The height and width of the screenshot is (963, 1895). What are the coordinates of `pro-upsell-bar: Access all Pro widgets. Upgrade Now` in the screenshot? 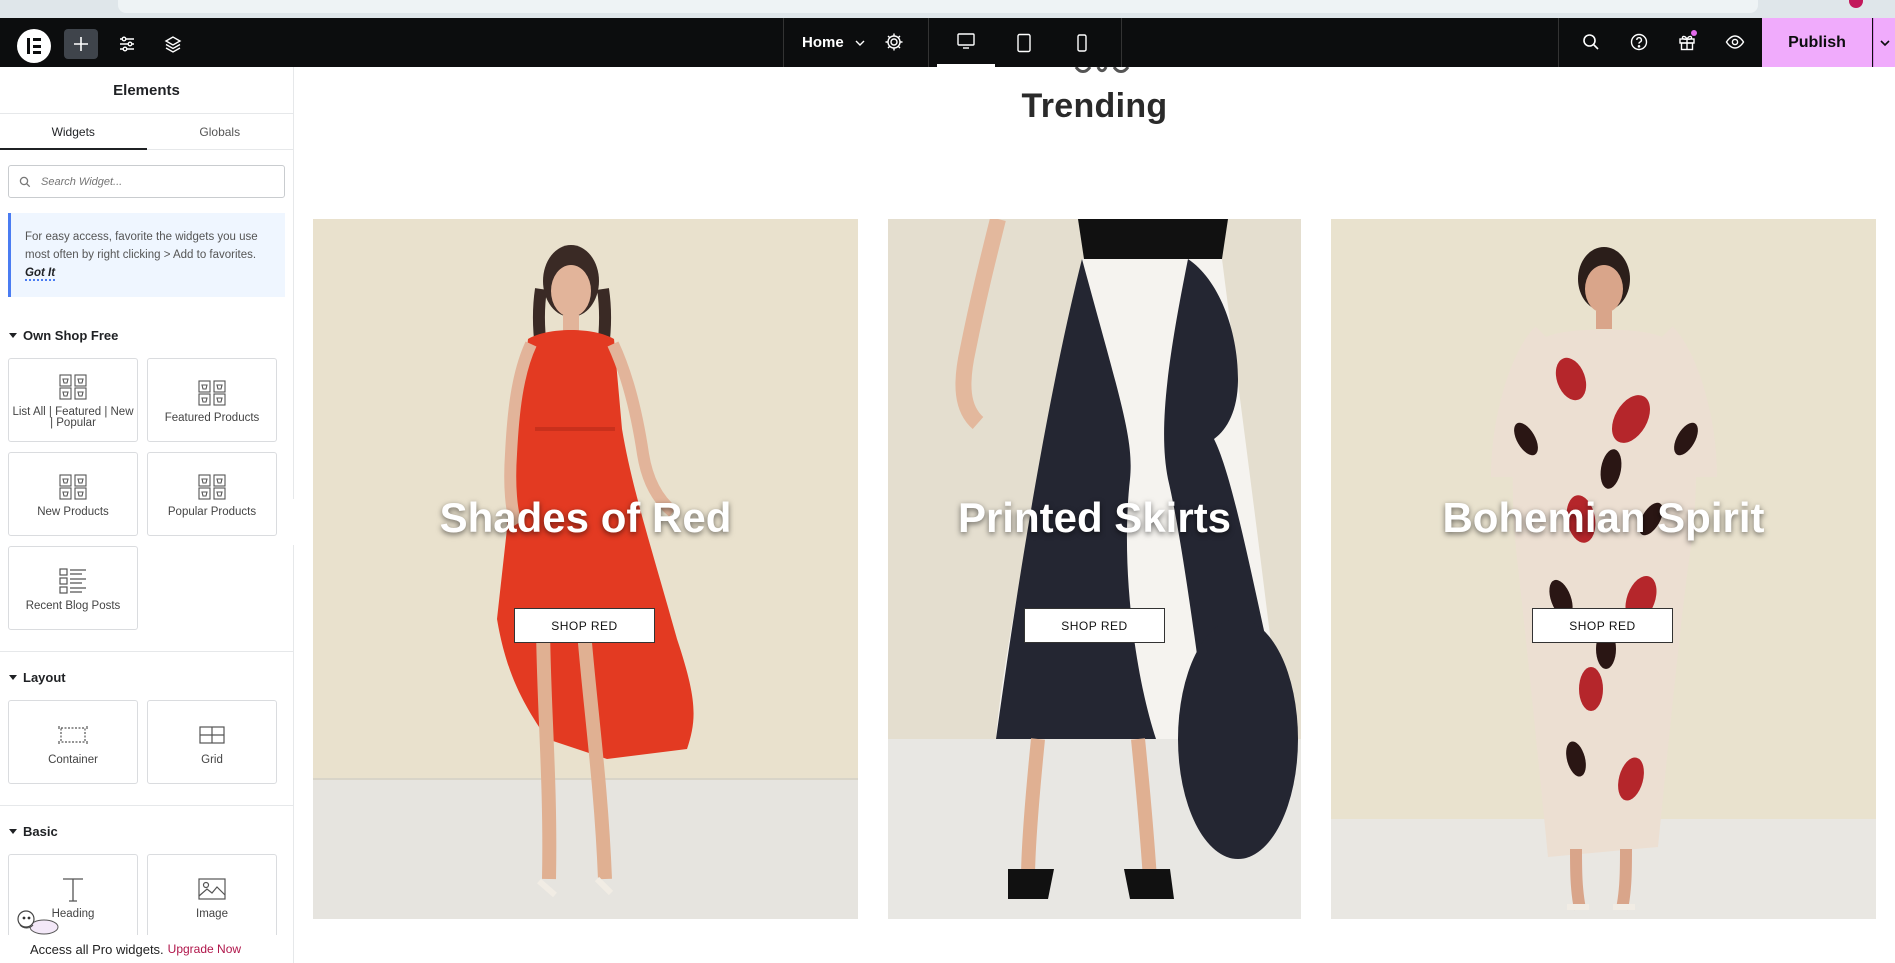 It's located at (146, 949).